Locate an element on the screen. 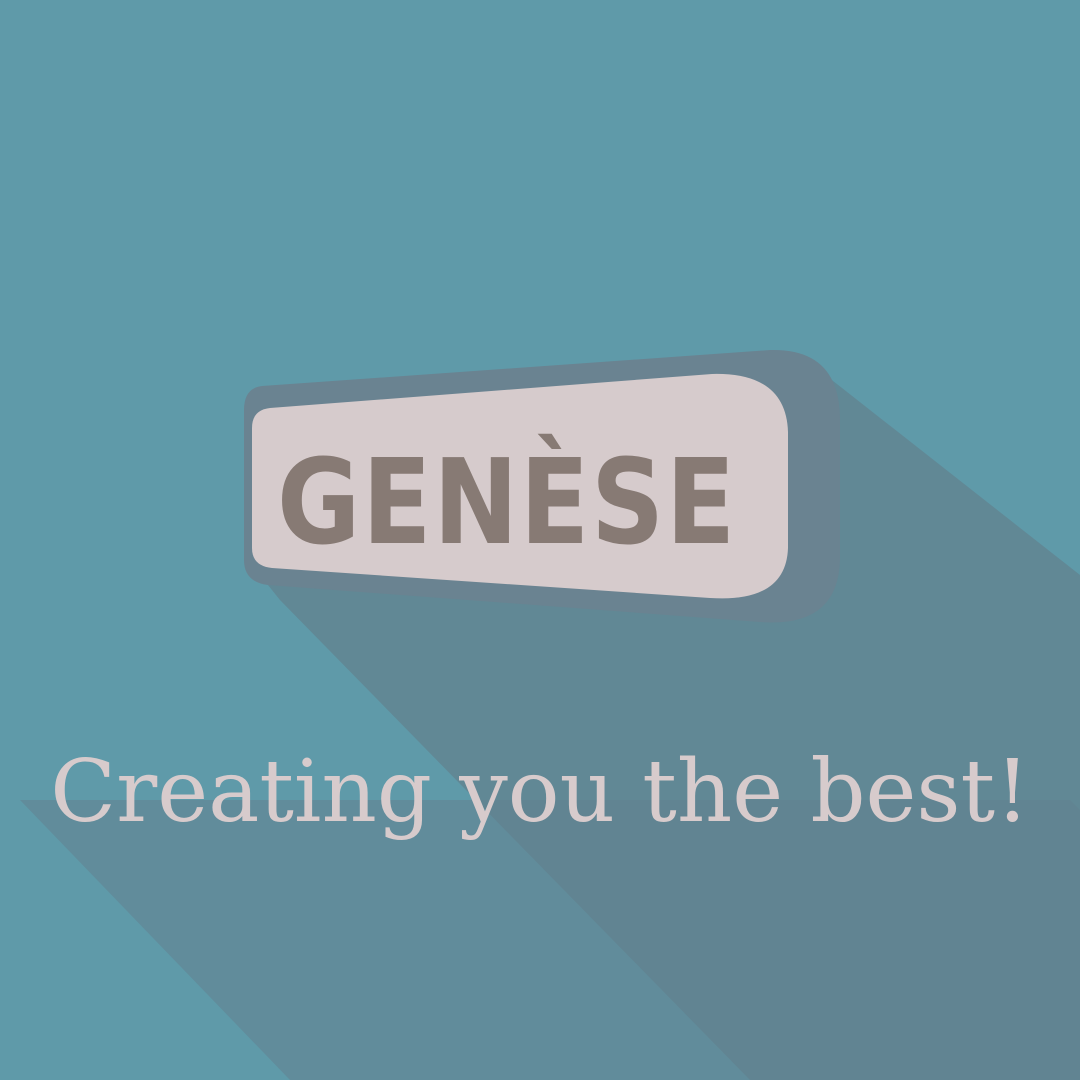 This screenshot has height=1080, width=1080. logo-badge: GENÈSE is located at coordinates (542, 486).